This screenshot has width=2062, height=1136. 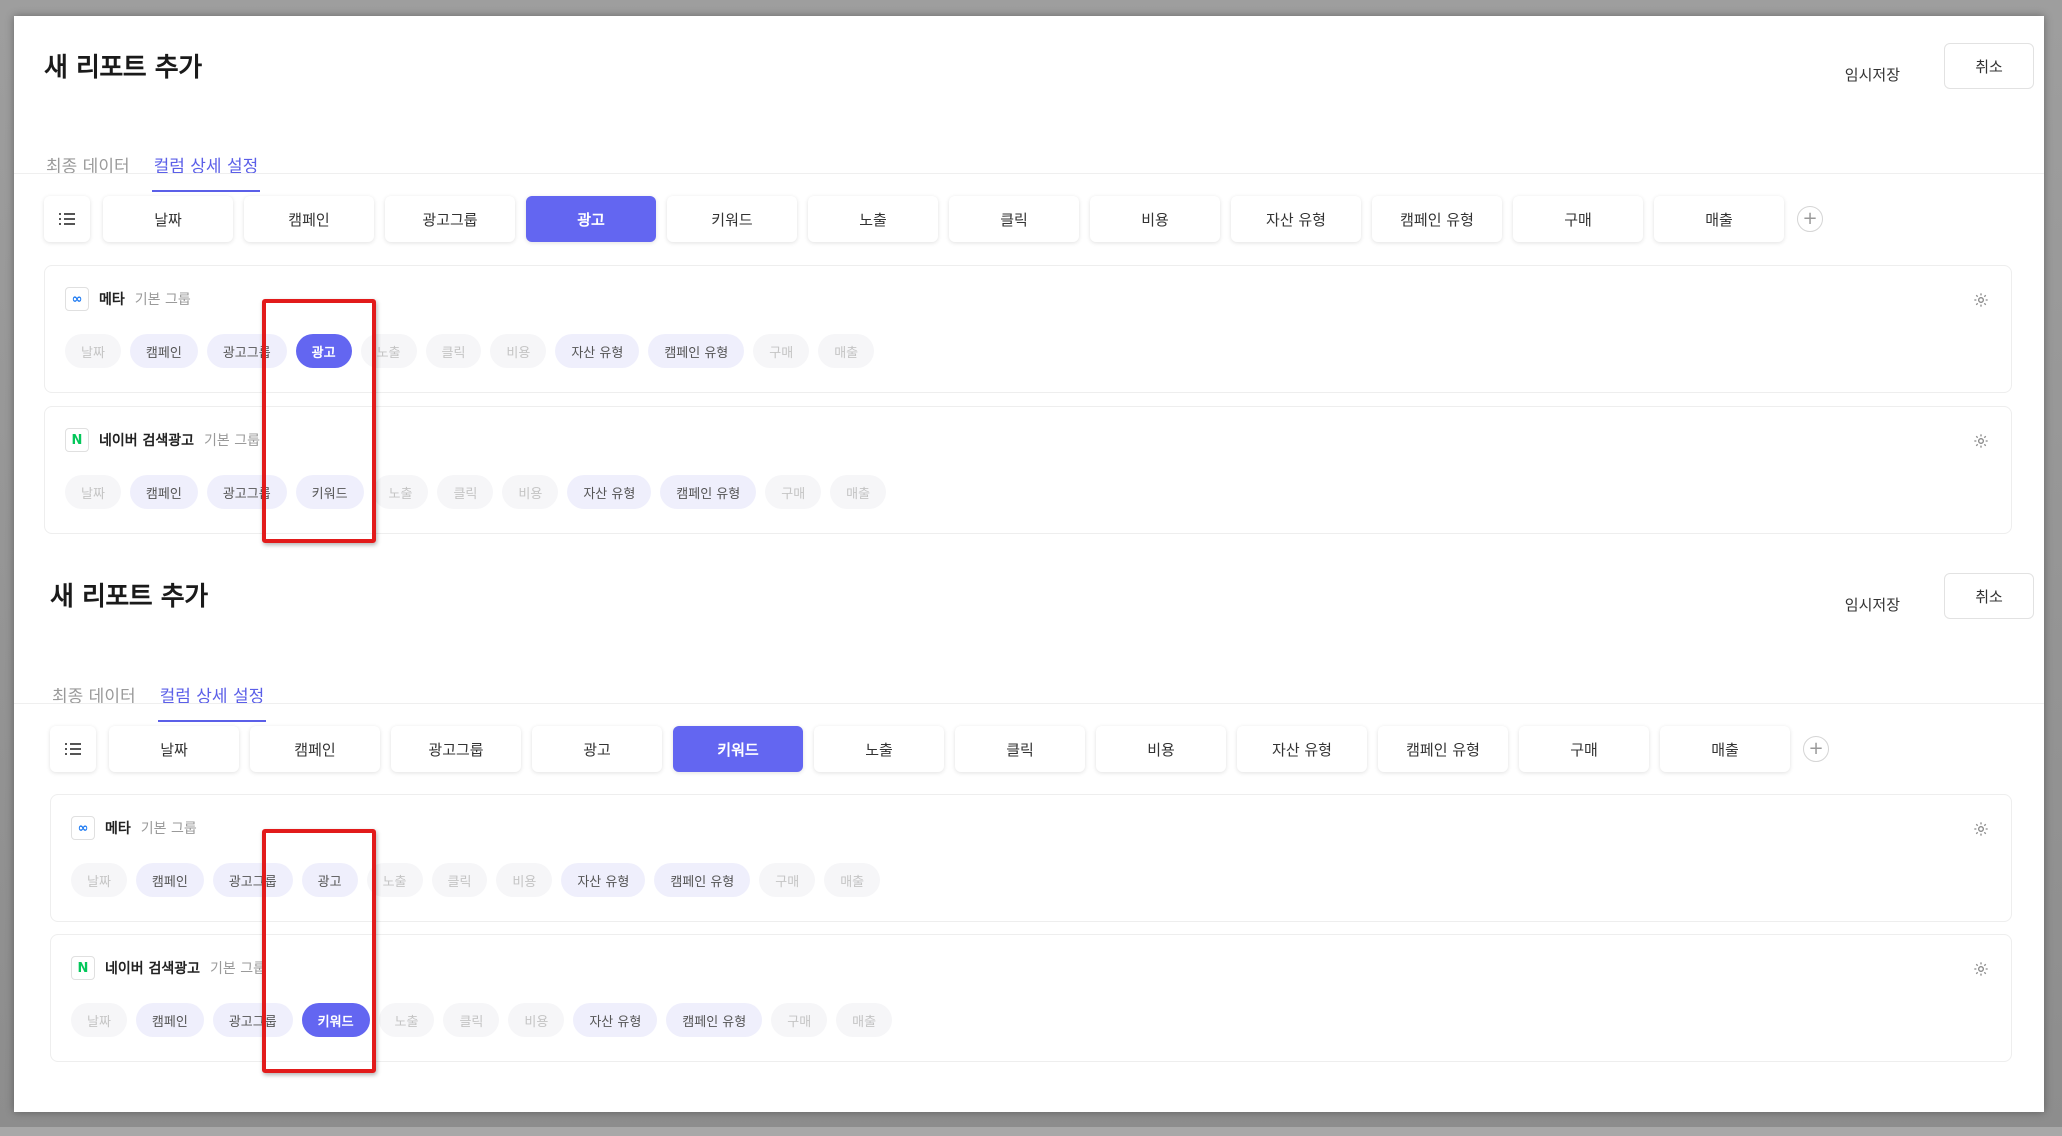 I want to click on page-title: 새 리포트 추가, so click(x=123, y=68).